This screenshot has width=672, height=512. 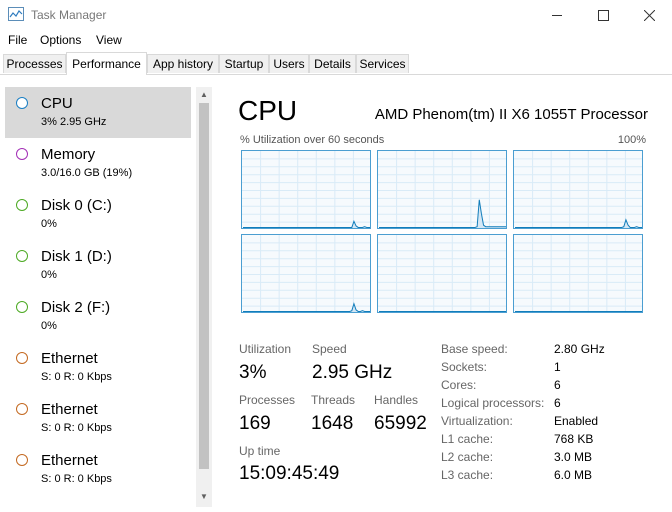 I want to click on tab-performance: Performance, so click(x=106, y=63).